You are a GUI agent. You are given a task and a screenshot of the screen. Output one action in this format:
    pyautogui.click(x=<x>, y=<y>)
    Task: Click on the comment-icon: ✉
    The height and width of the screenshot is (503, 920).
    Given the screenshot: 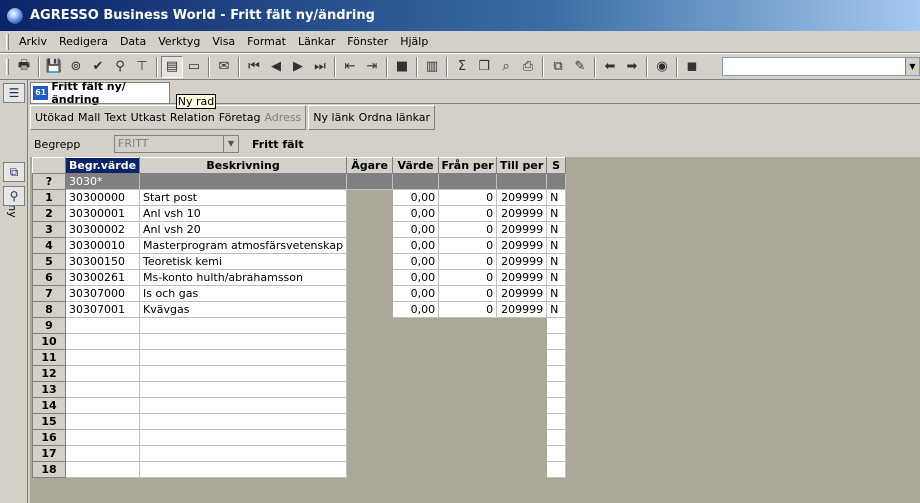 What is the action you would take?
    pyautogui.click(x=224, y=67)
    